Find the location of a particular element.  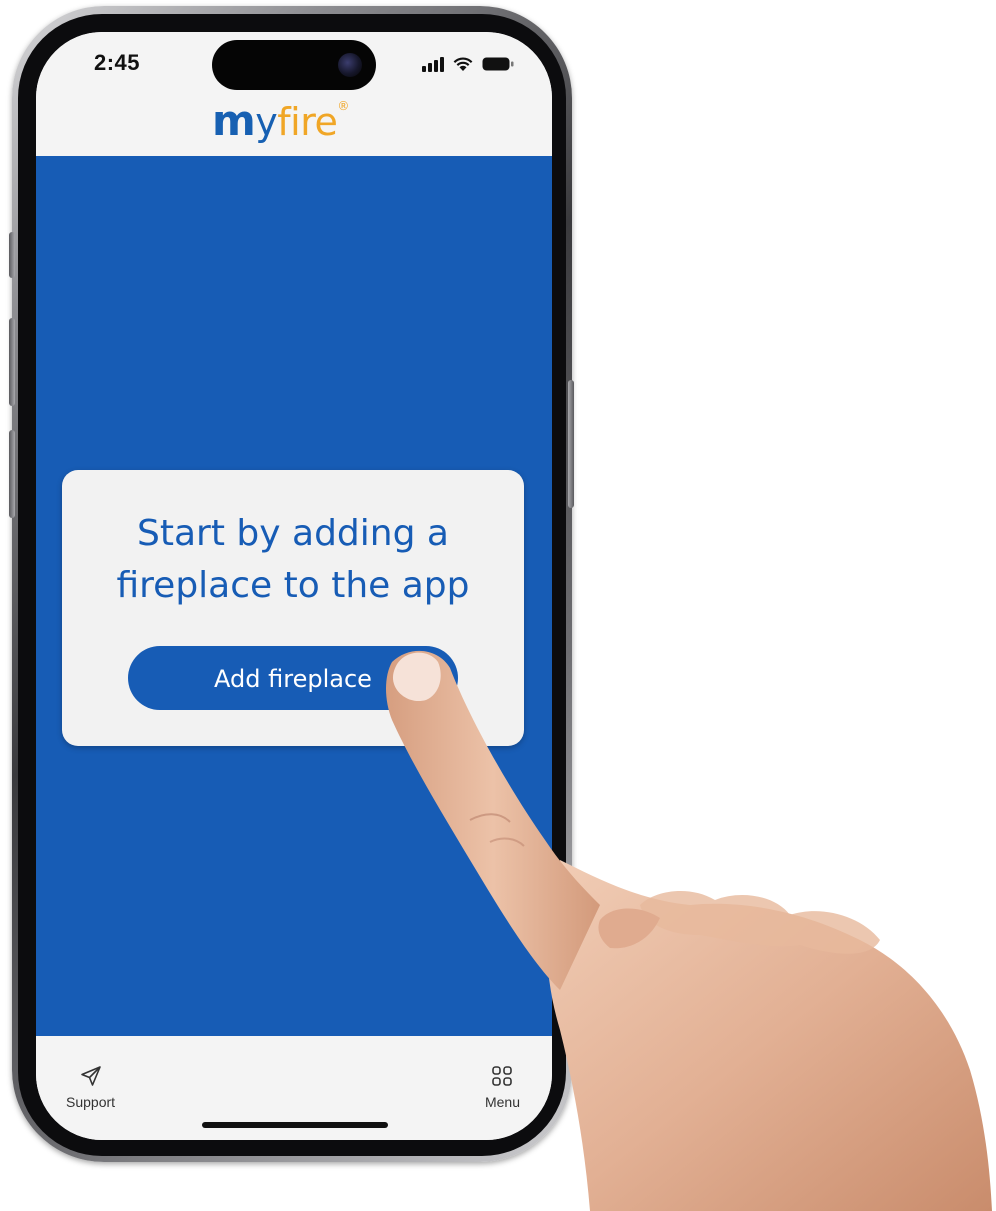

nav-menu: Menu is located at coordinates (502, 1087).